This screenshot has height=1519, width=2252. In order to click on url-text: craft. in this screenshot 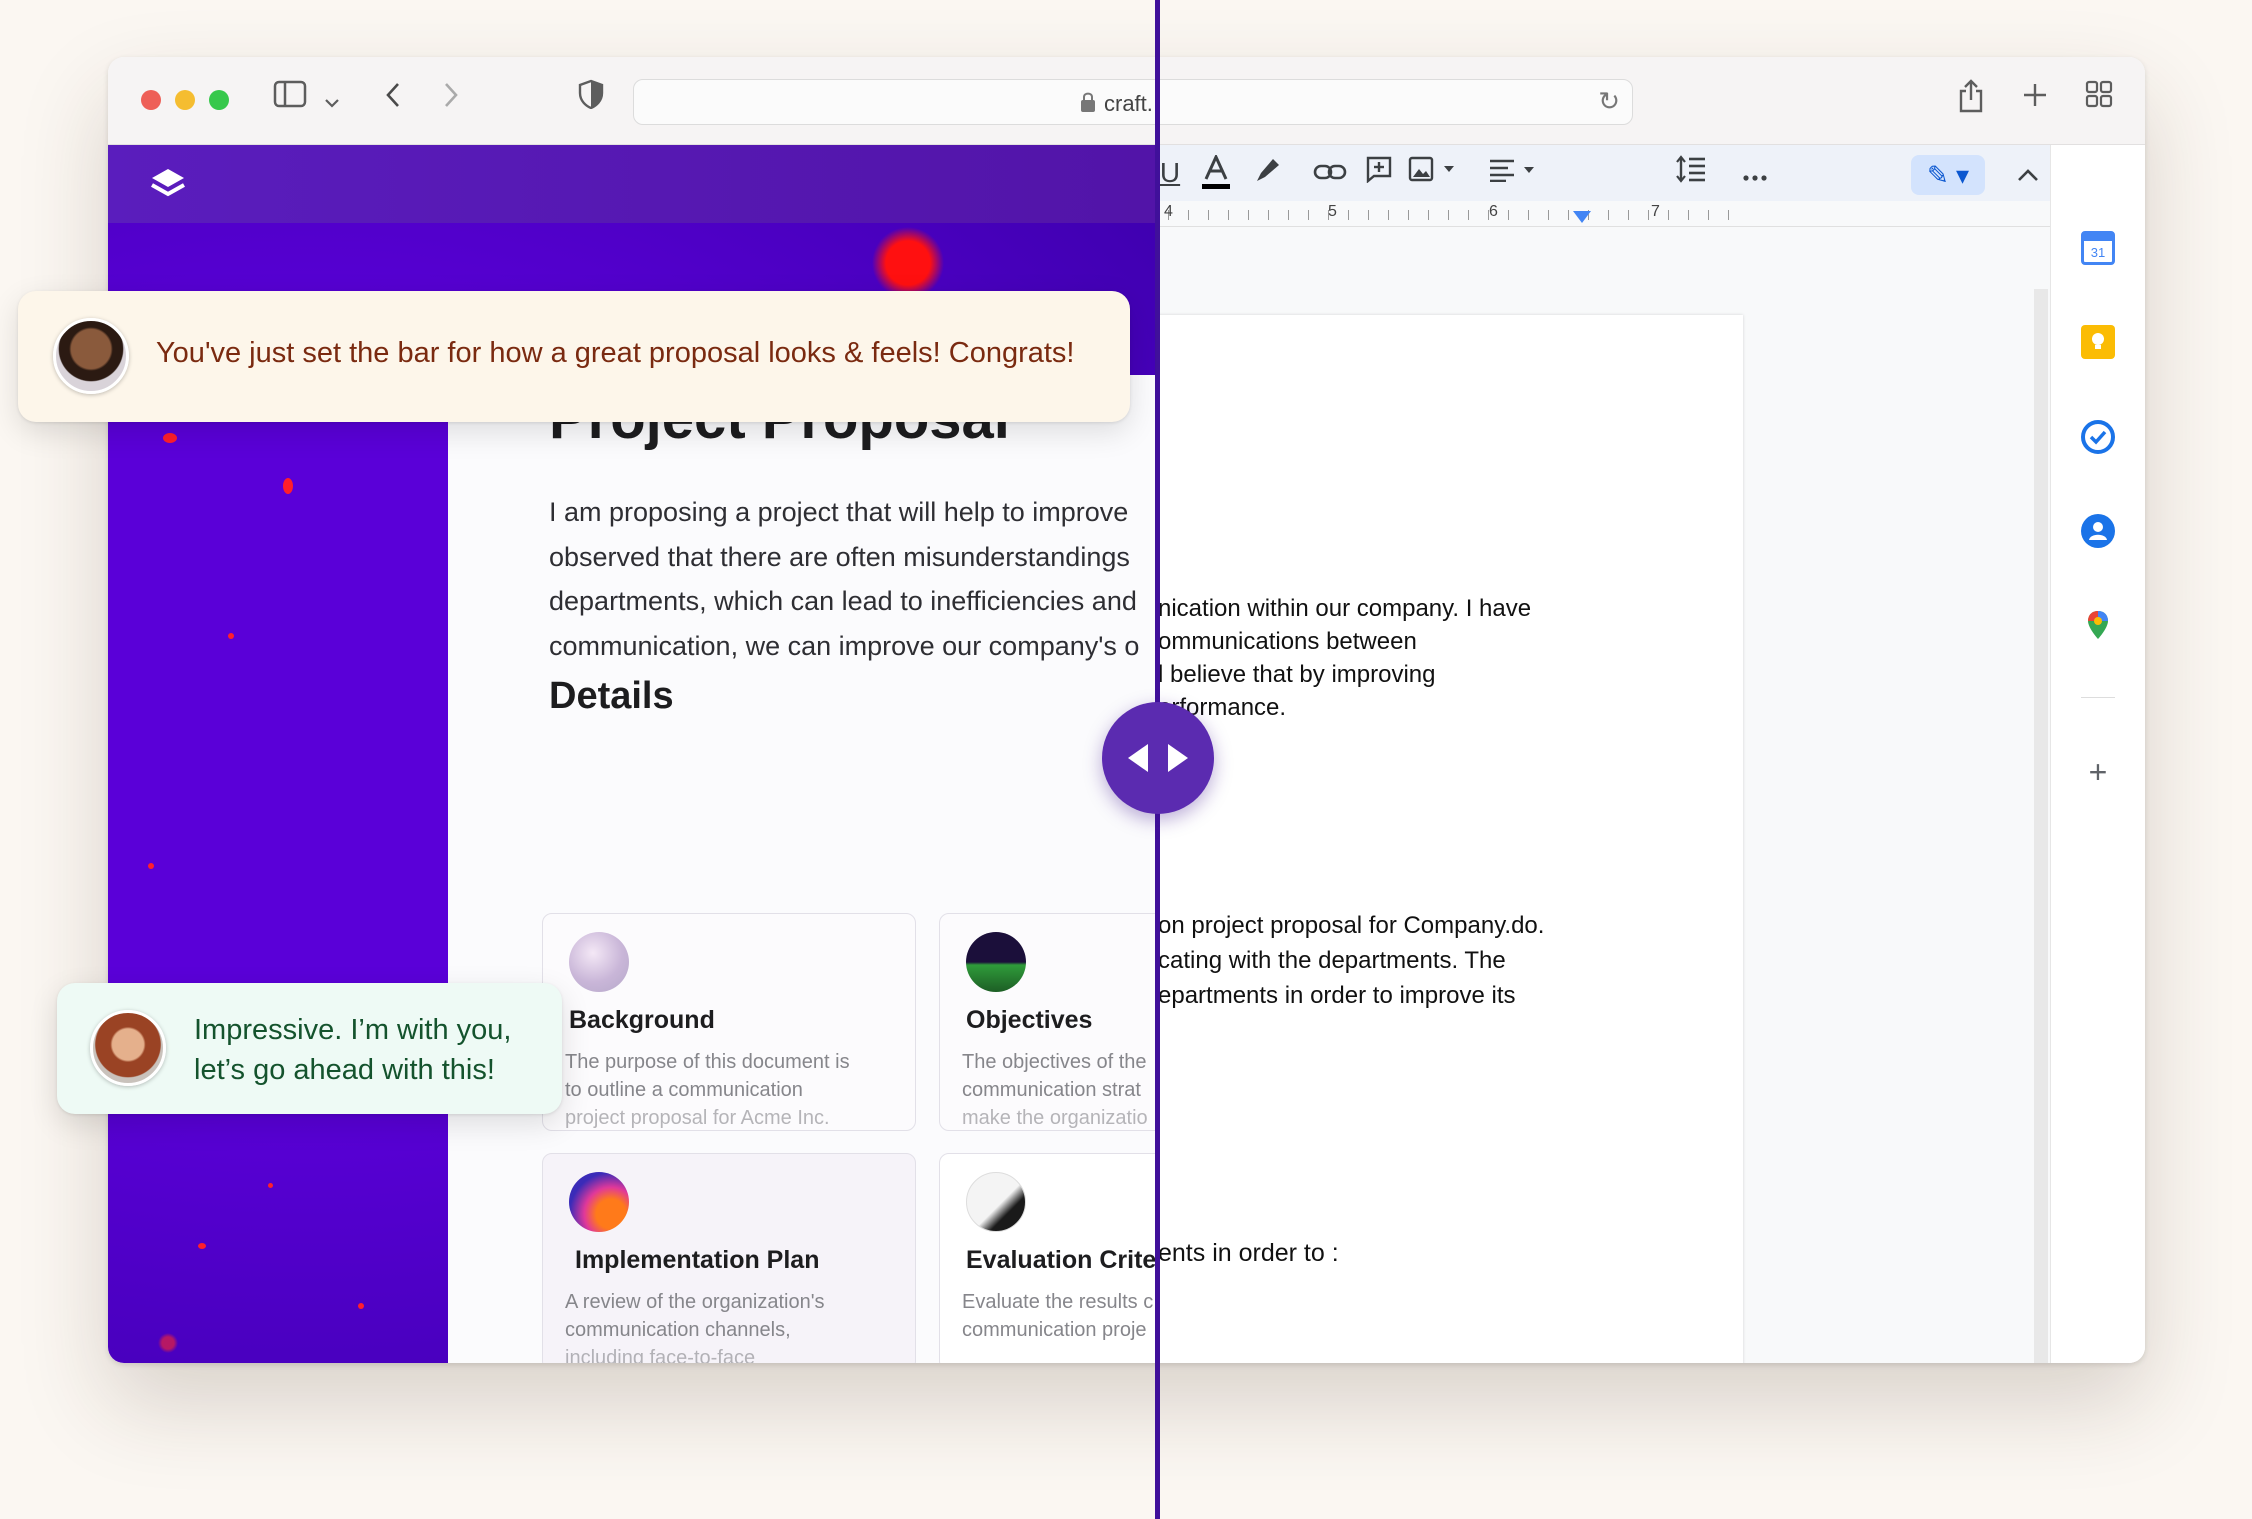, I will do `click(1128, 103)`.